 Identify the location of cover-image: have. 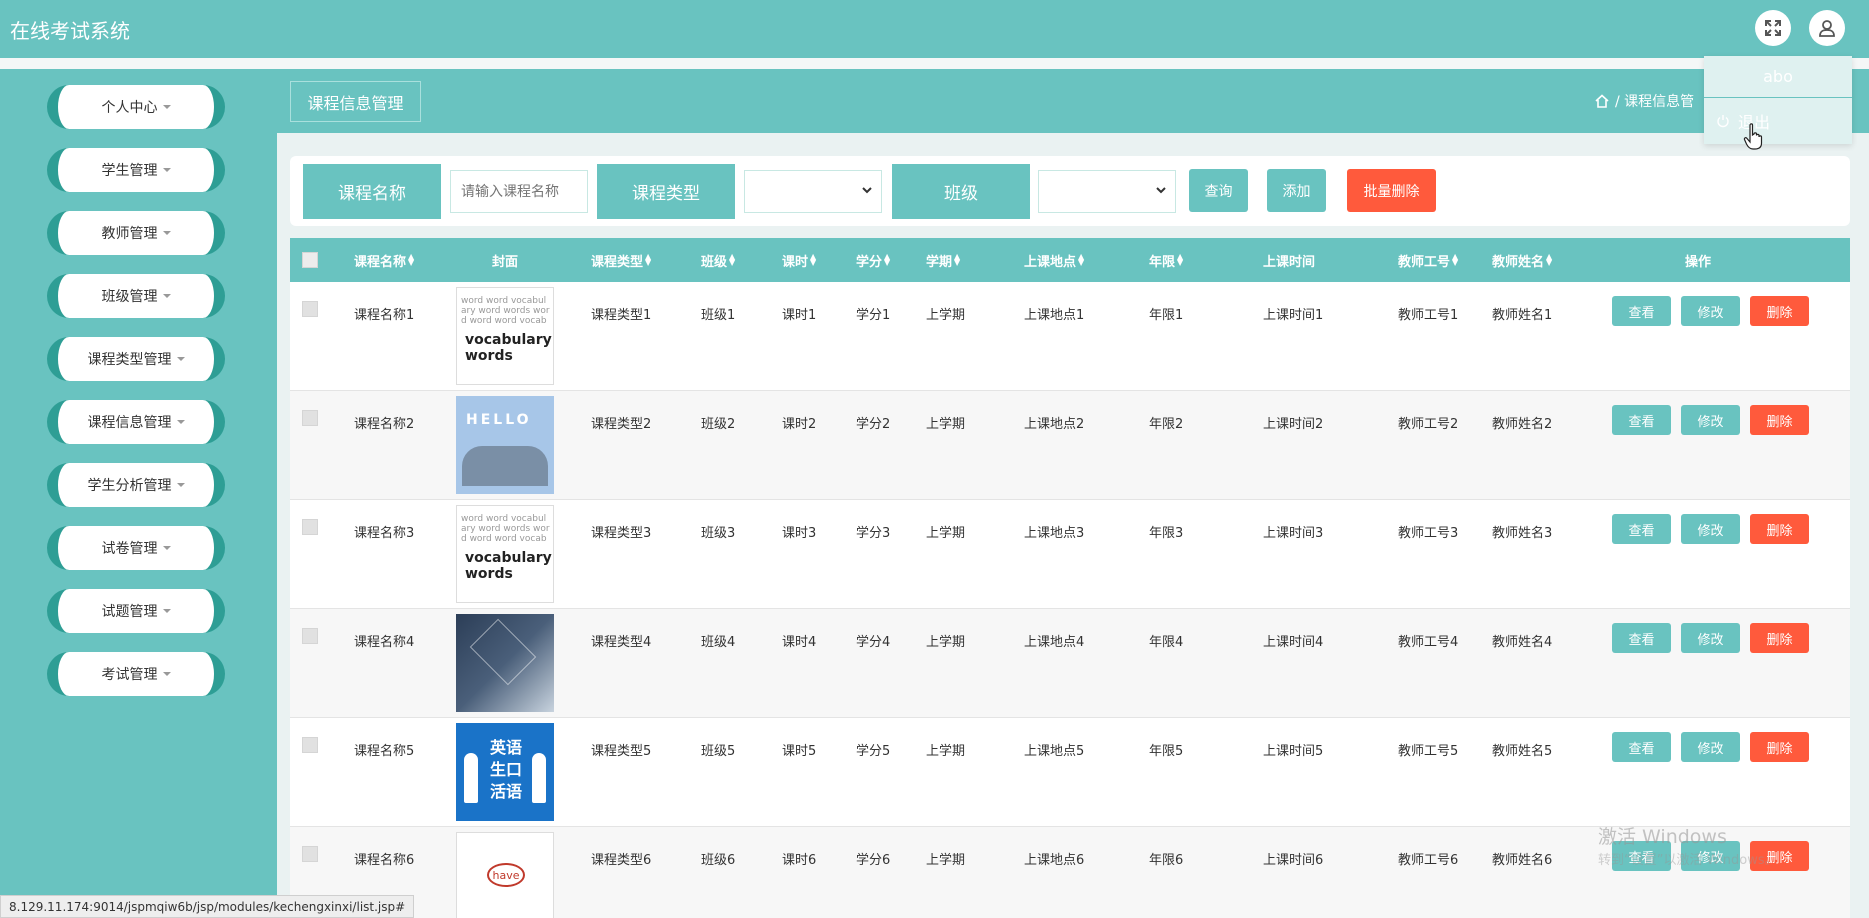
(505, 875).